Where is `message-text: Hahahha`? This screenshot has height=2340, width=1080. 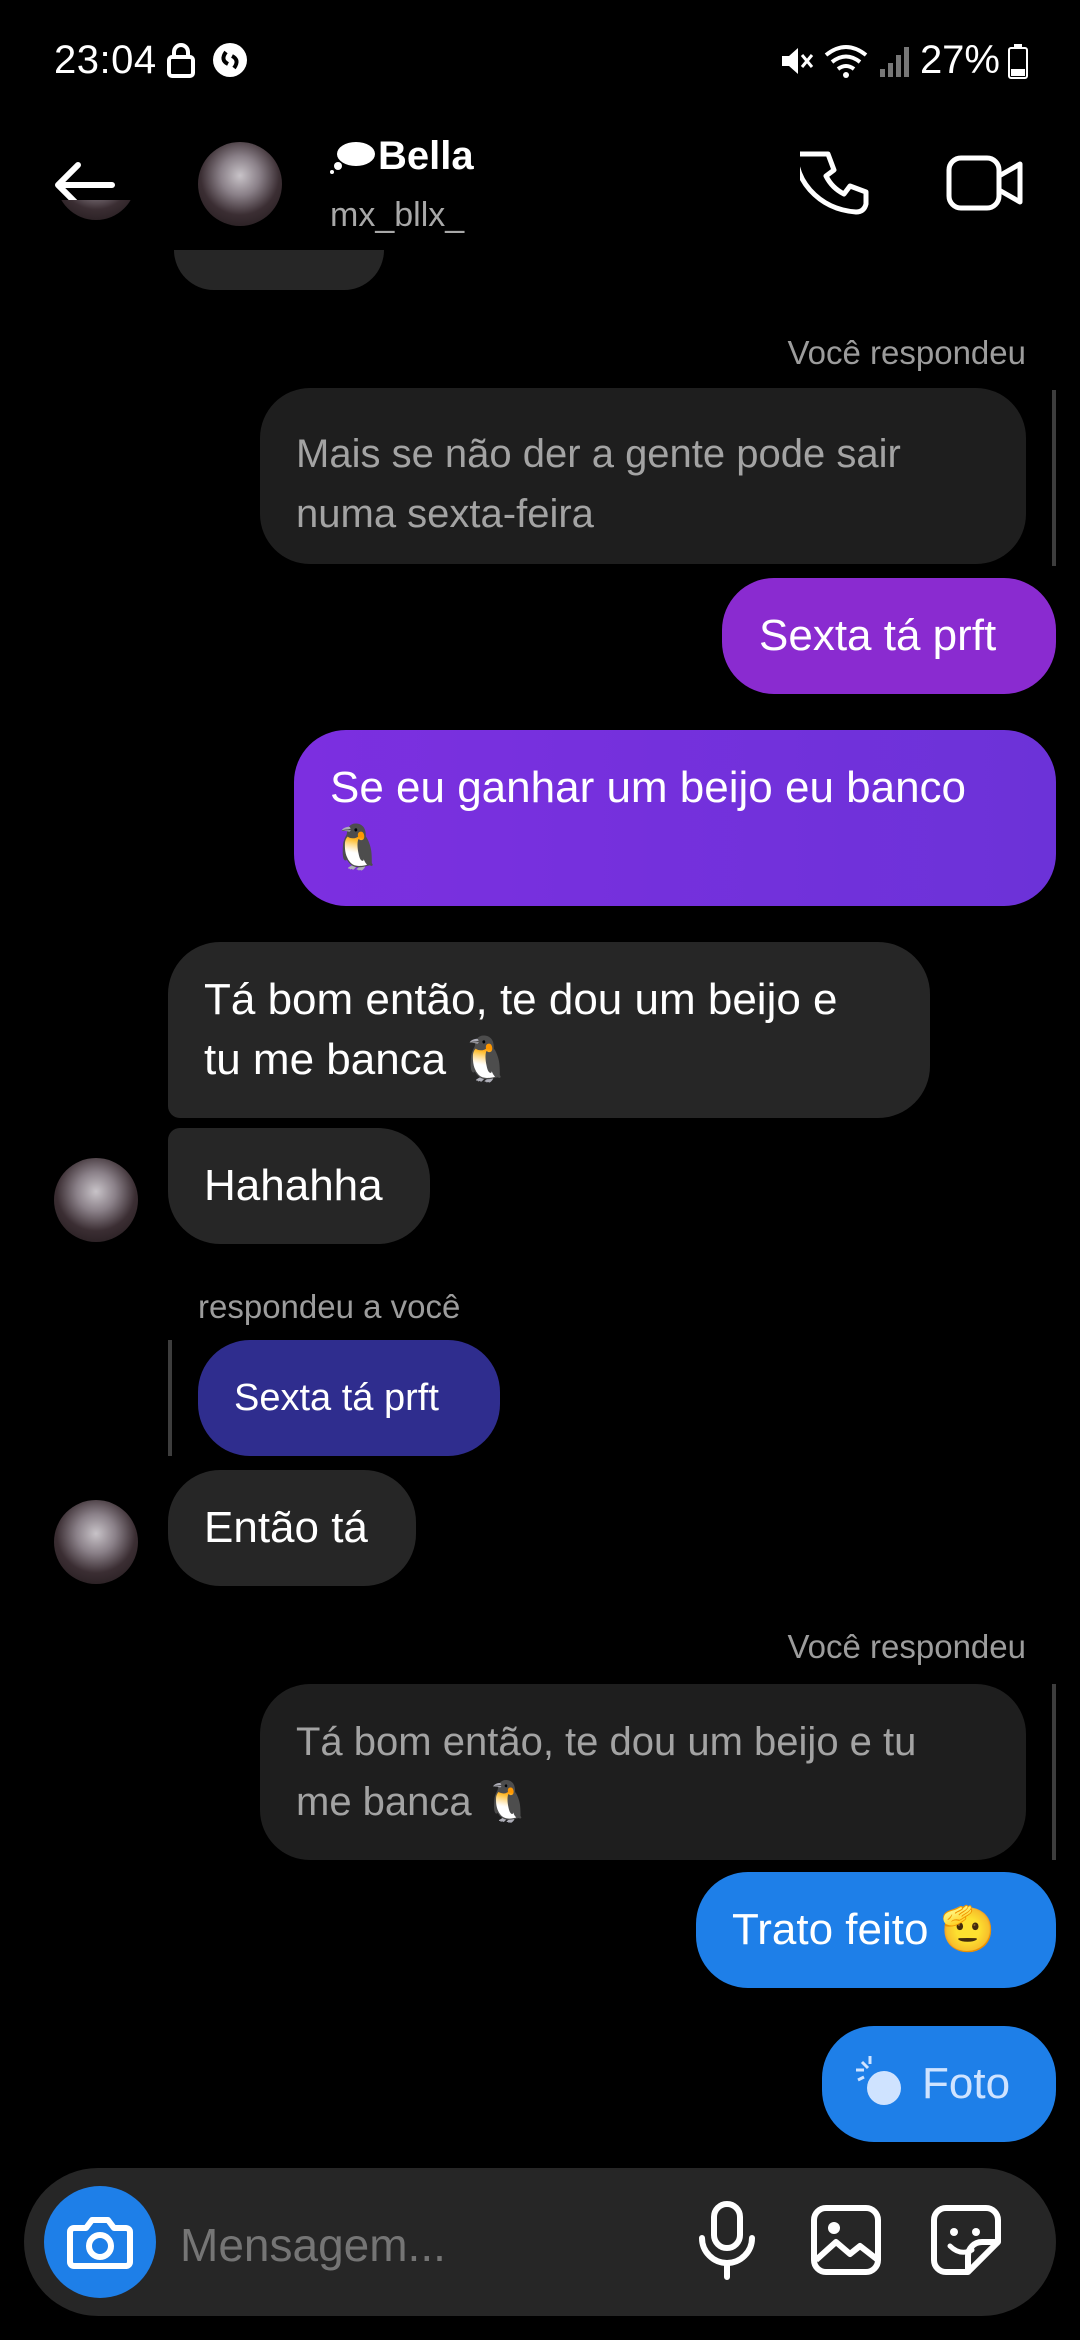
message-text: Hahahha is located at coordinates (293, 1185).